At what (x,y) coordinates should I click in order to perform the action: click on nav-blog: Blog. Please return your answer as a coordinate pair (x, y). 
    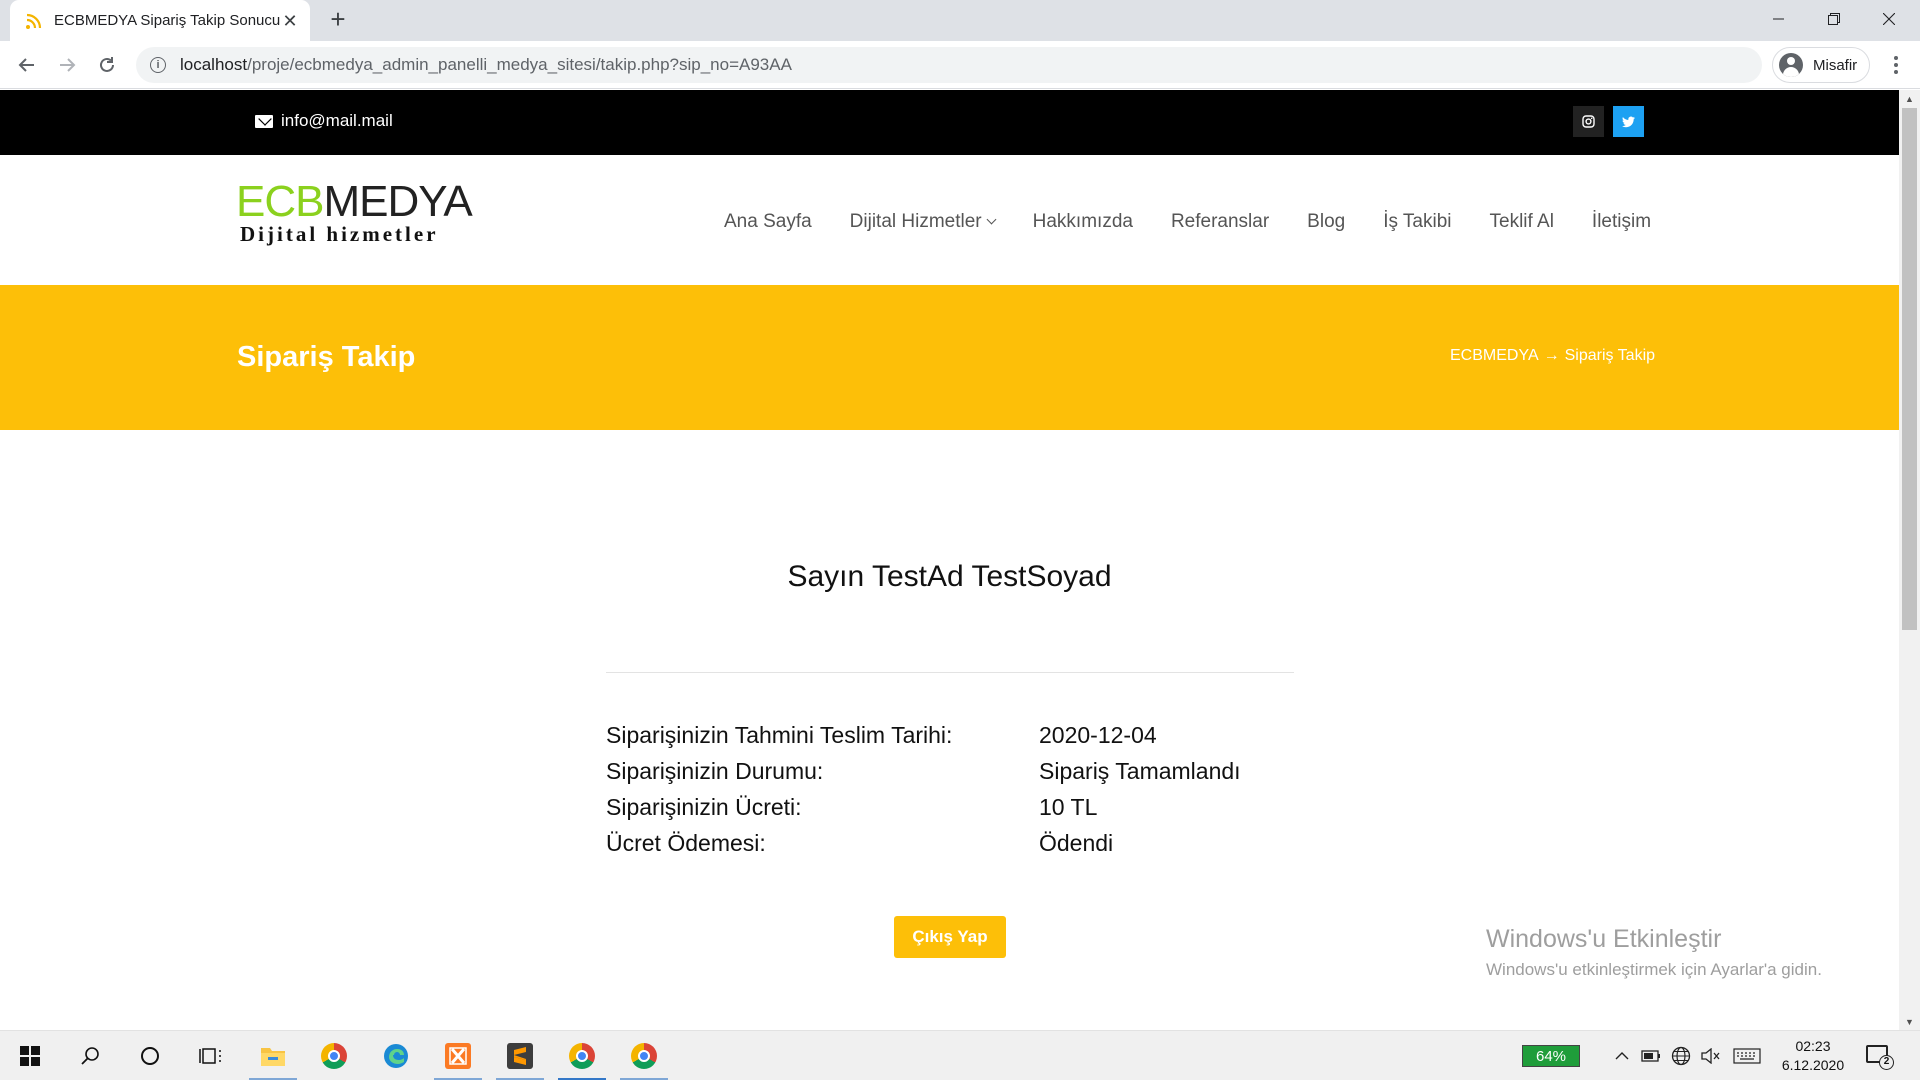
    Looking at the image, I should click on (1326, 222).